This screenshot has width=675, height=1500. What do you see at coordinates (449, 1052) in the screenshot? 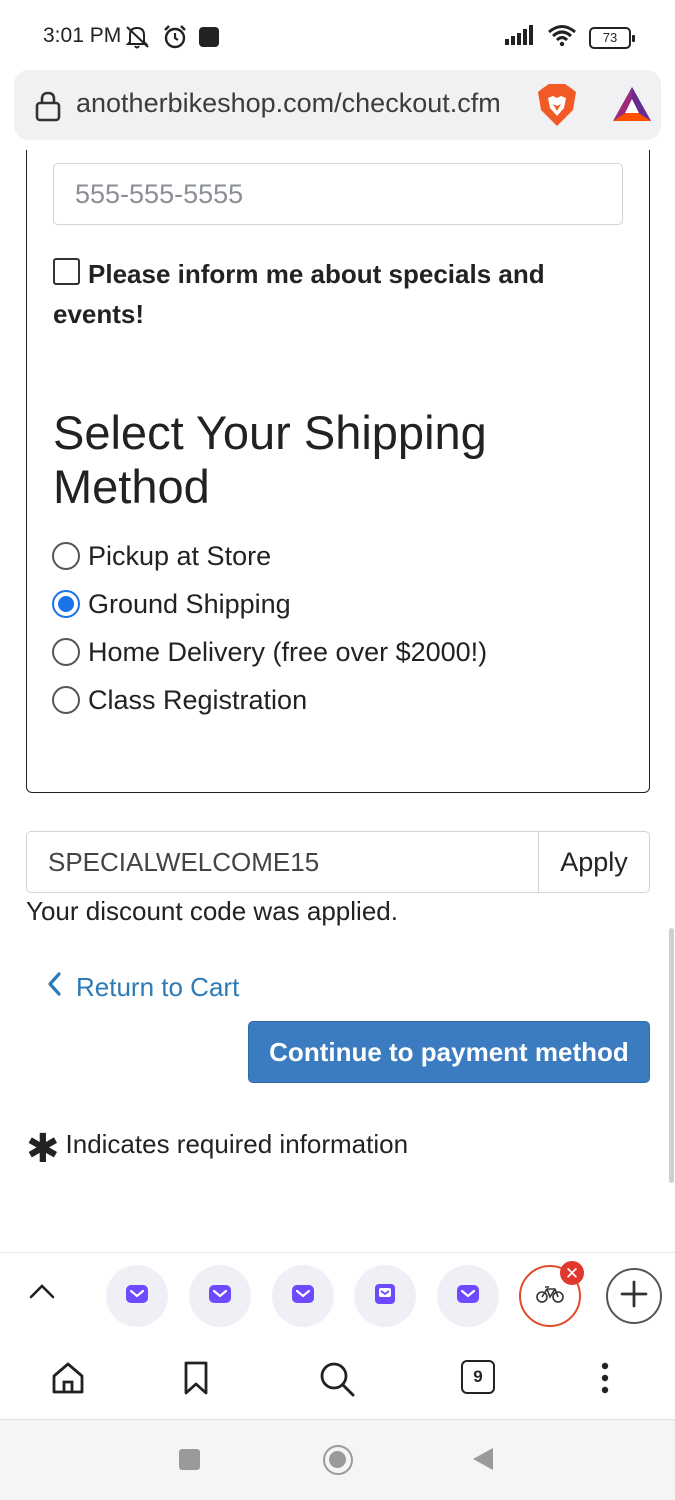
I see `continue-to-payment-button: Continue to payment method` at bounding box center [449, 1052].